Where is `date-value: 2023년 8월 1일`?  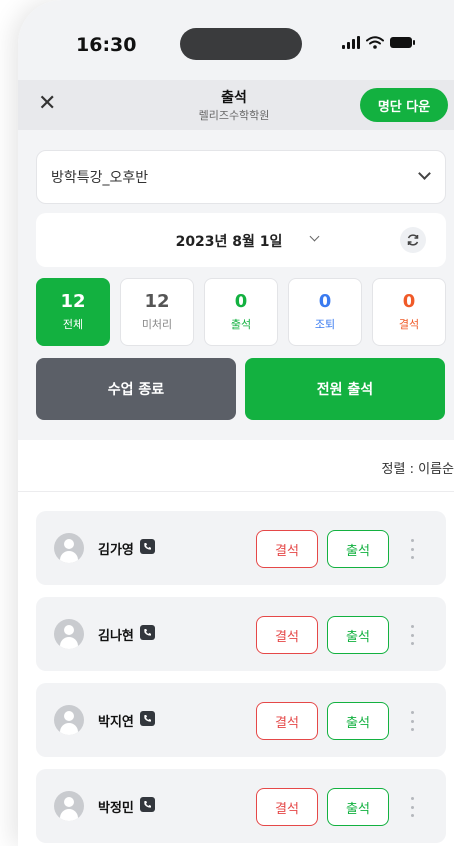
date-value: 2023년 8월 1일 is located at coordinates (229, 242).